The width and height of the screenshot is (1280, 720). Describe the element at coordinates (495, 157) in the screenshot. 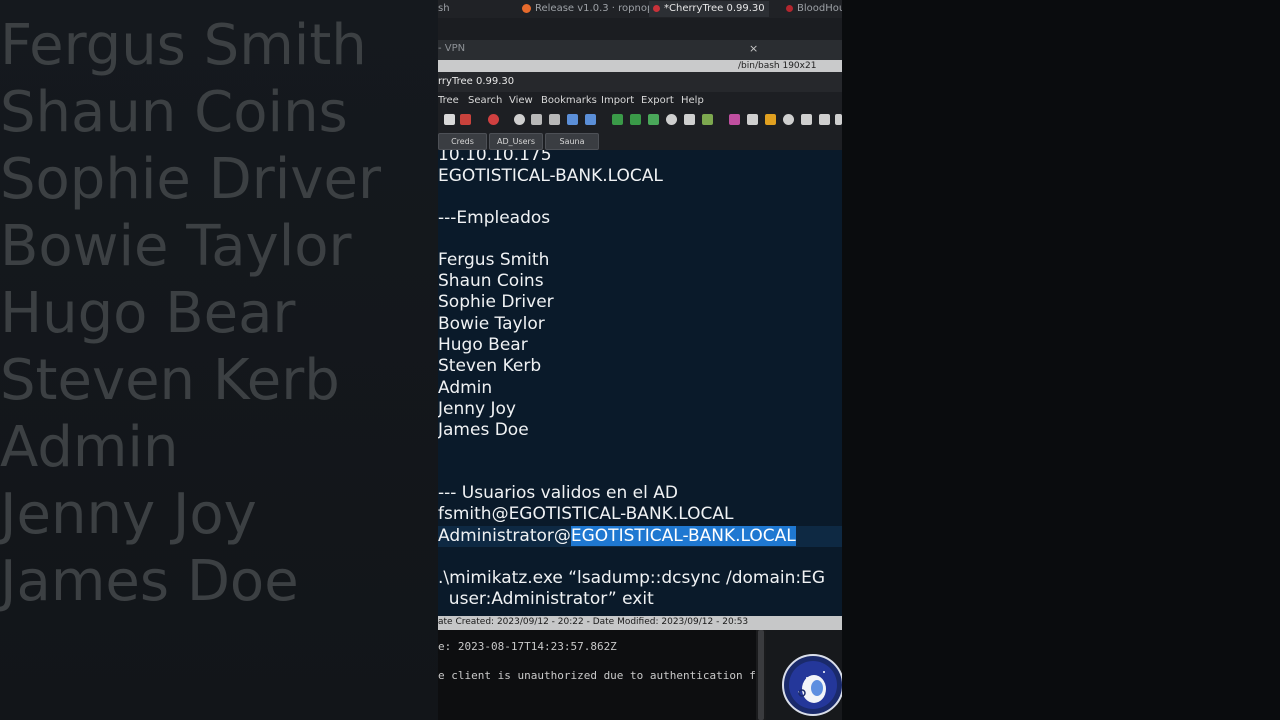

I see `editor-line-ip: 10.10.10.175` at that location.